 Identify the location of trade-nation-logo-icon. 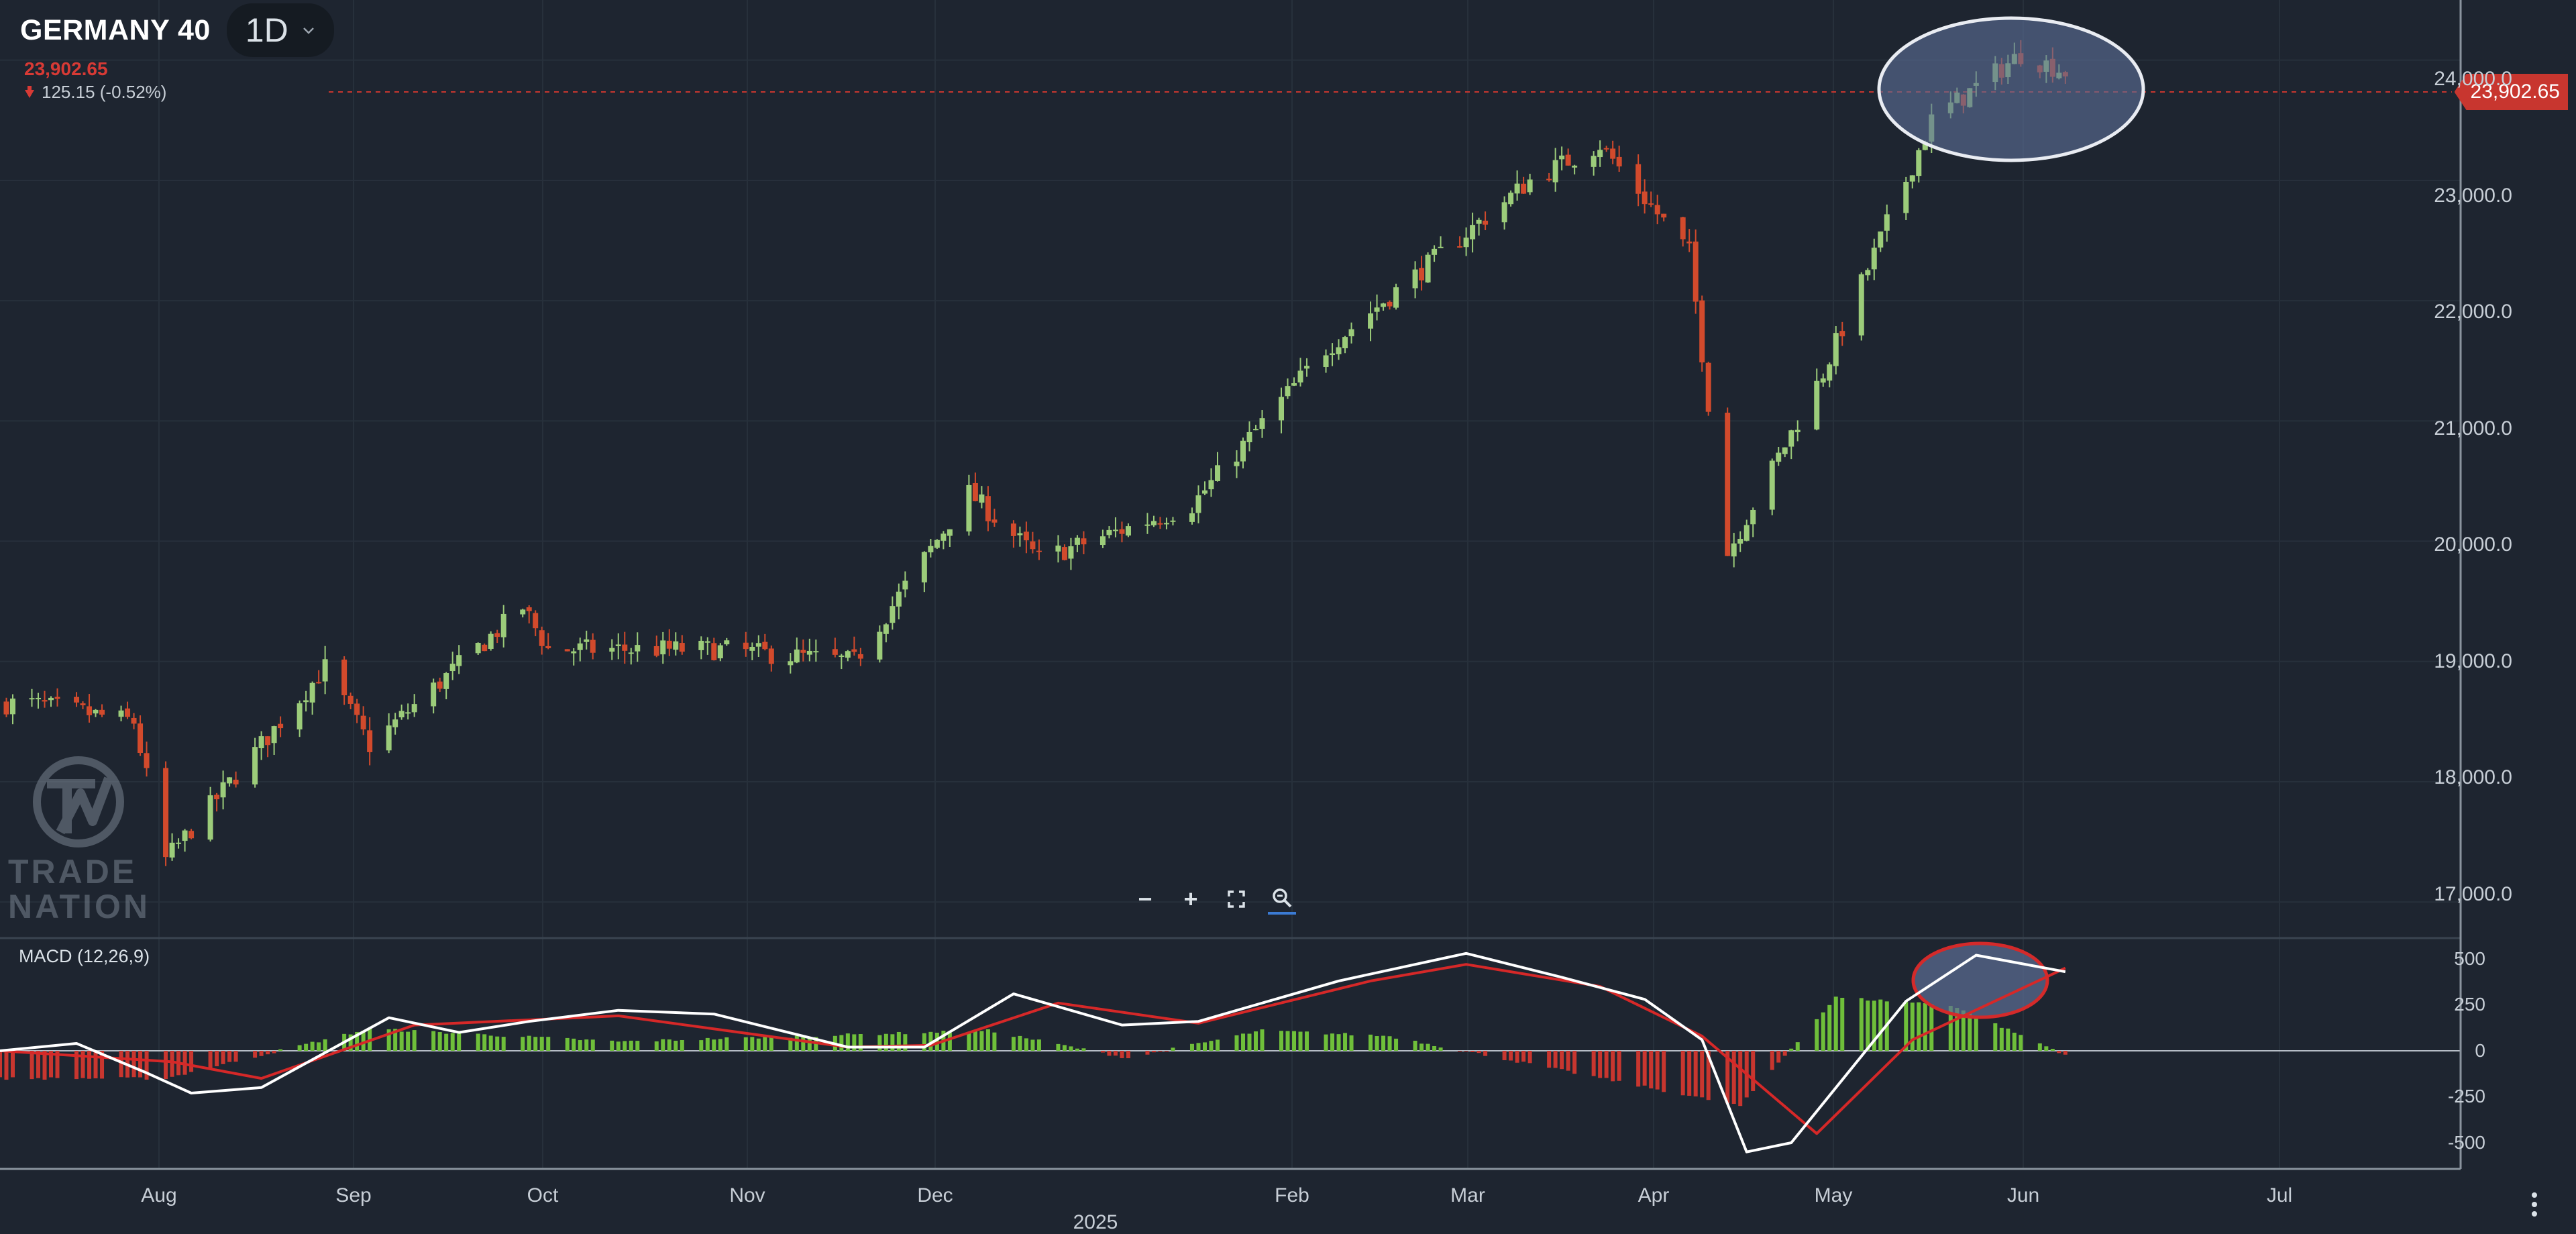
(78, 801).